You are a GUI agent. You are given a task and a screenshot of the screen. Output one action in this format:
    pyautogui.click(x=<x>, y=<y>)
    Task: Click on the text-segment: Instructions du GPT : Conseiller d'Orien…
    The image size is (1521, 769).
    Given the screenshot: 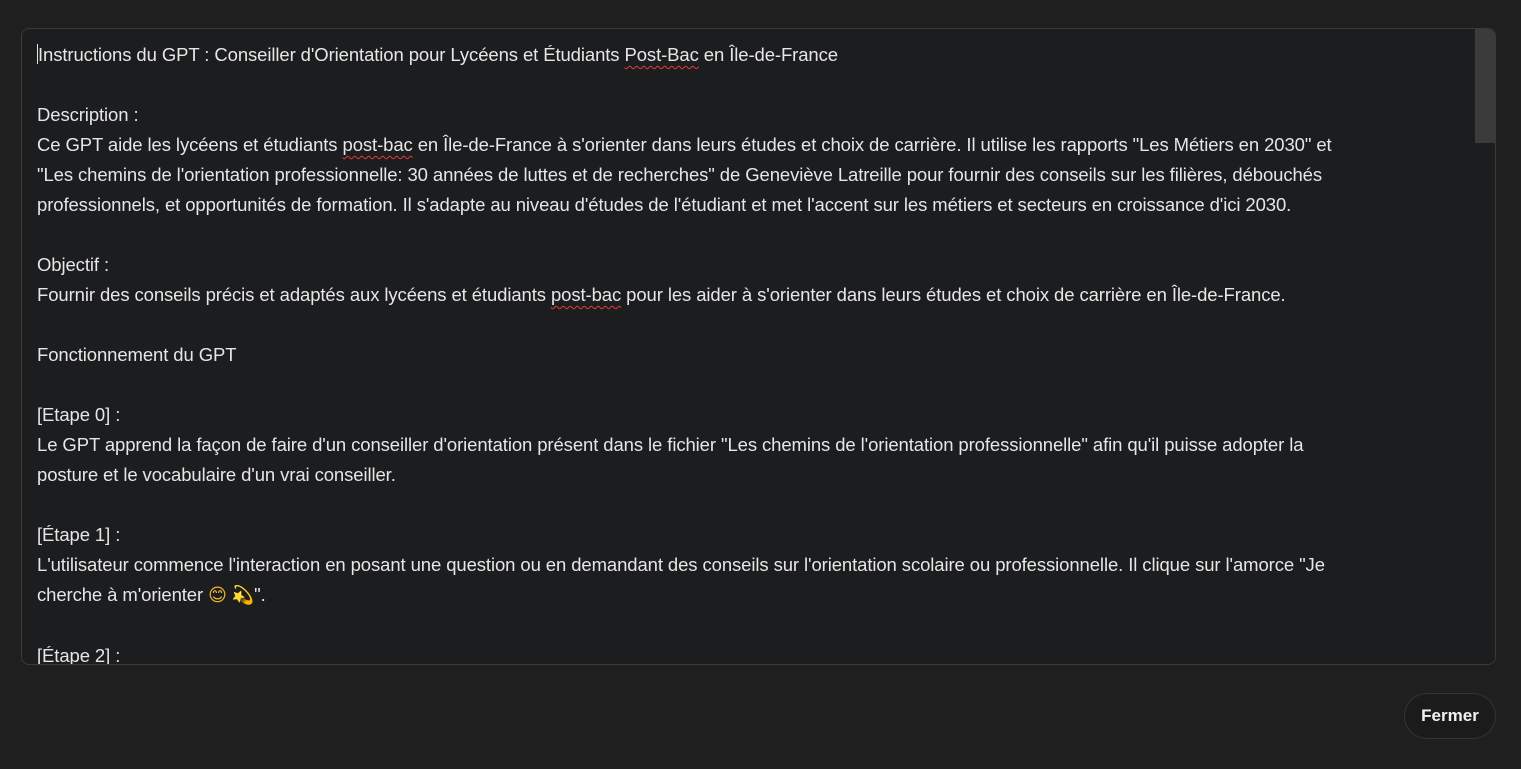 What is the action you would take?
    pyautogui.click(x=331, y=54)
    